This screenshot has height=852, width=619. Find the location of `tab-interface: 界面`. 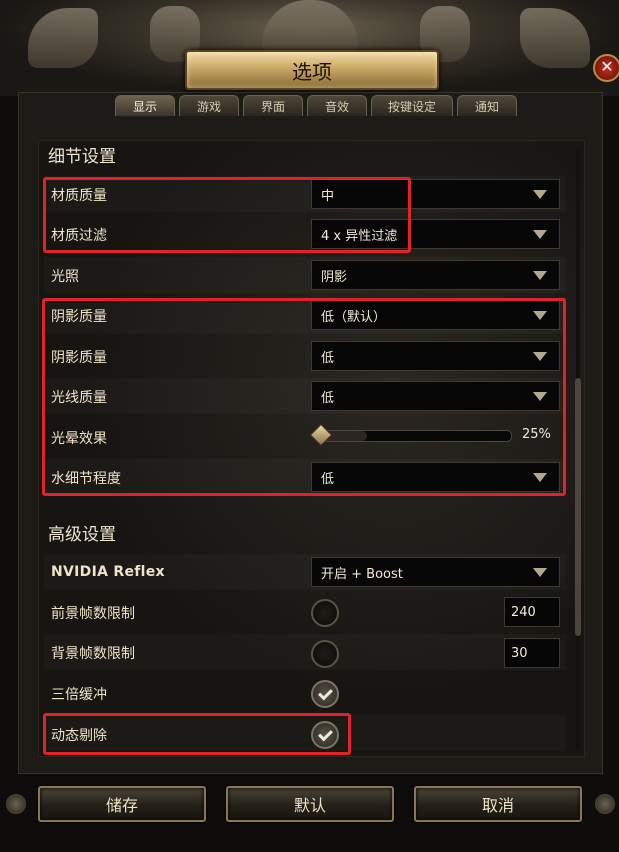

tab-interface: 界面 is located at coordinates (273, 105).